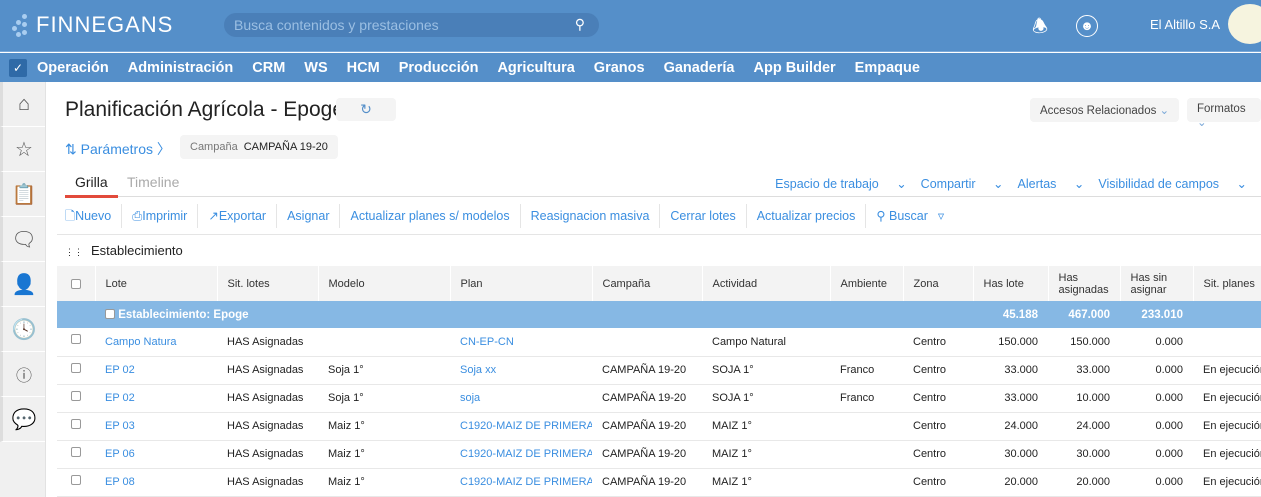  I want to click on cell-lote: Campo Natura, so click(156, 342).